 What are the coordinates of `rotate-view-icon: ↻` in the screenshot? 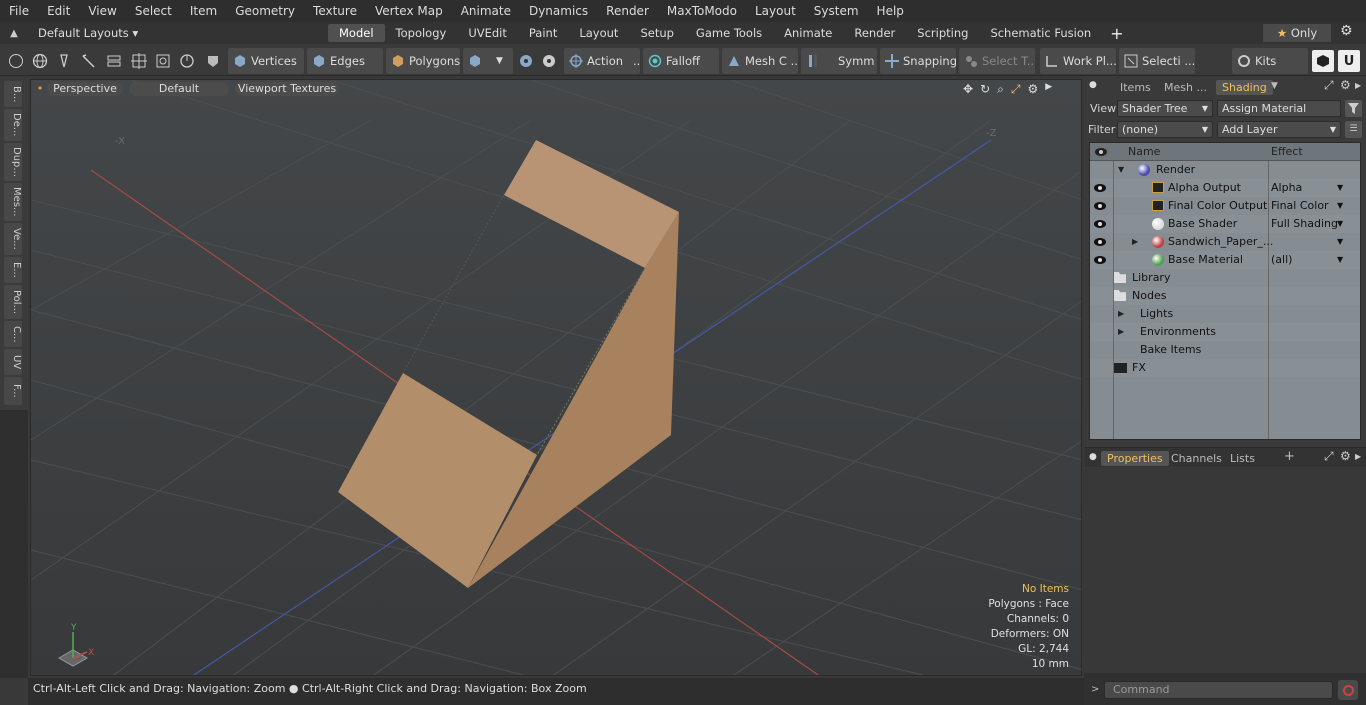 It's located at (985, 89).